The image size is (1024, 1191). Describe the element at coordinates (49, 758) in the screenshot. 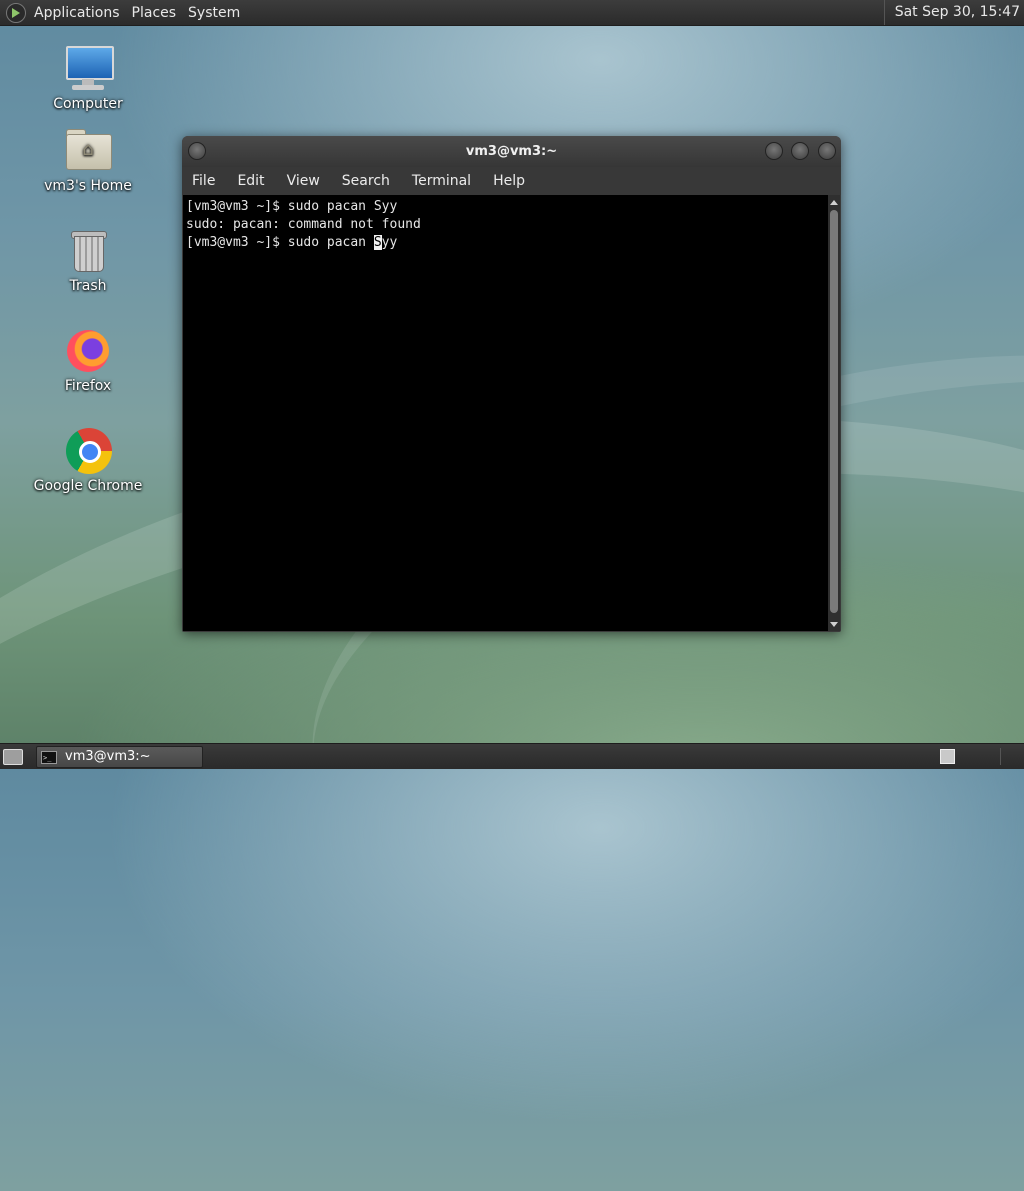

I see `terminal-icon` at that location.